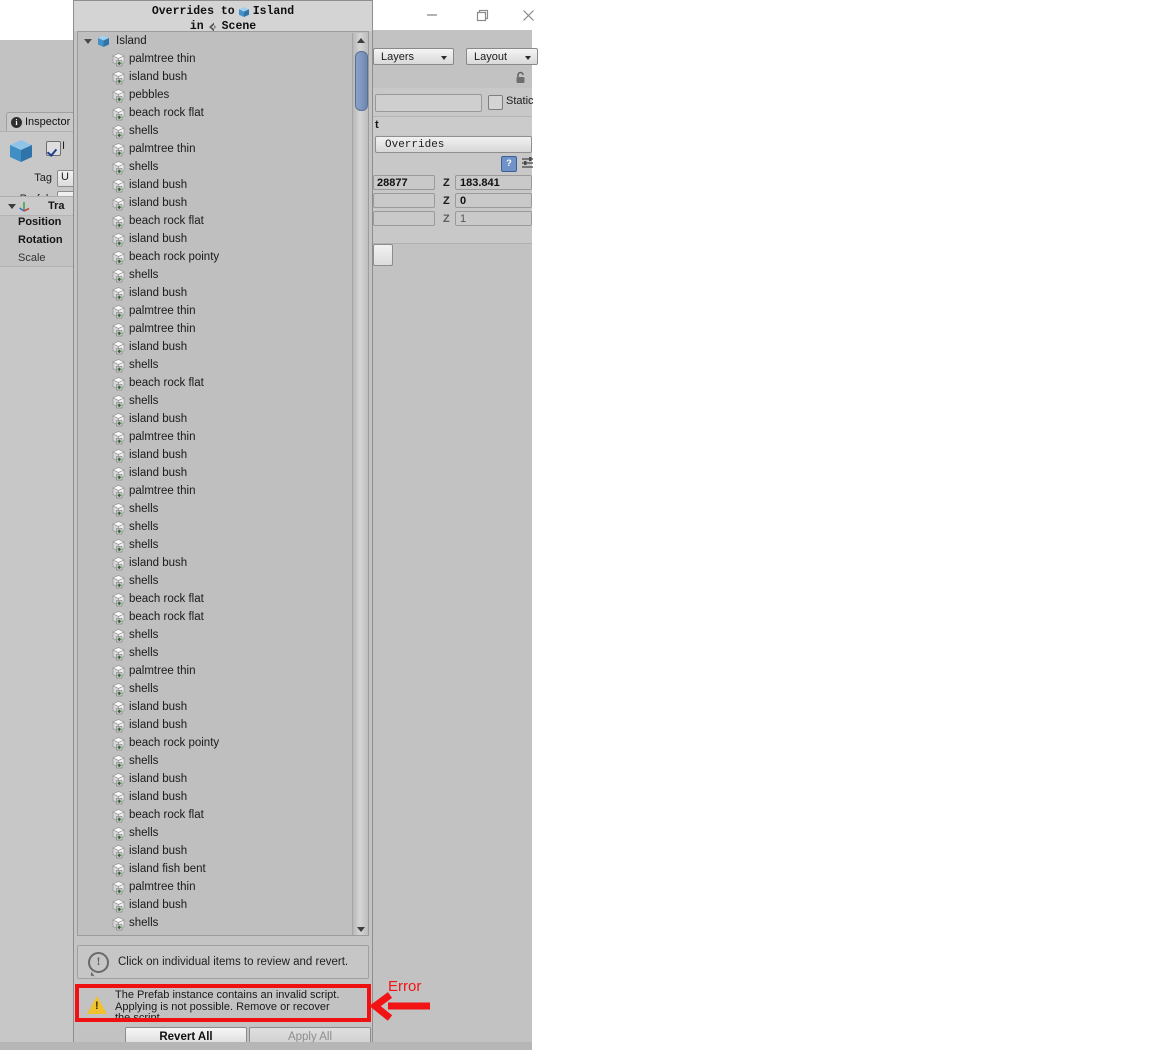  What do you see at coordinates (360, 484) in the screenshot?
I see `tree-scrollbar` at bounding box center [360, 484].